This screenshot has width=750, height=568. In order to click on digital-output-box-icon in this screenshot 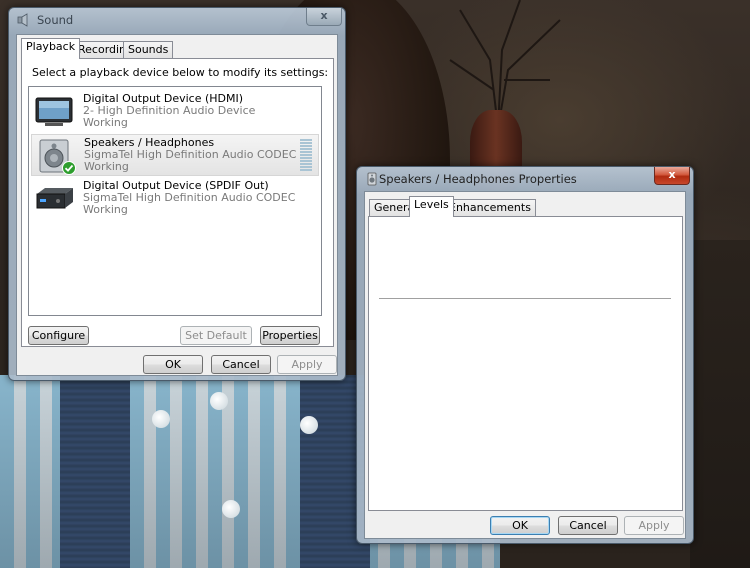, I will do `click(54, 198)`.